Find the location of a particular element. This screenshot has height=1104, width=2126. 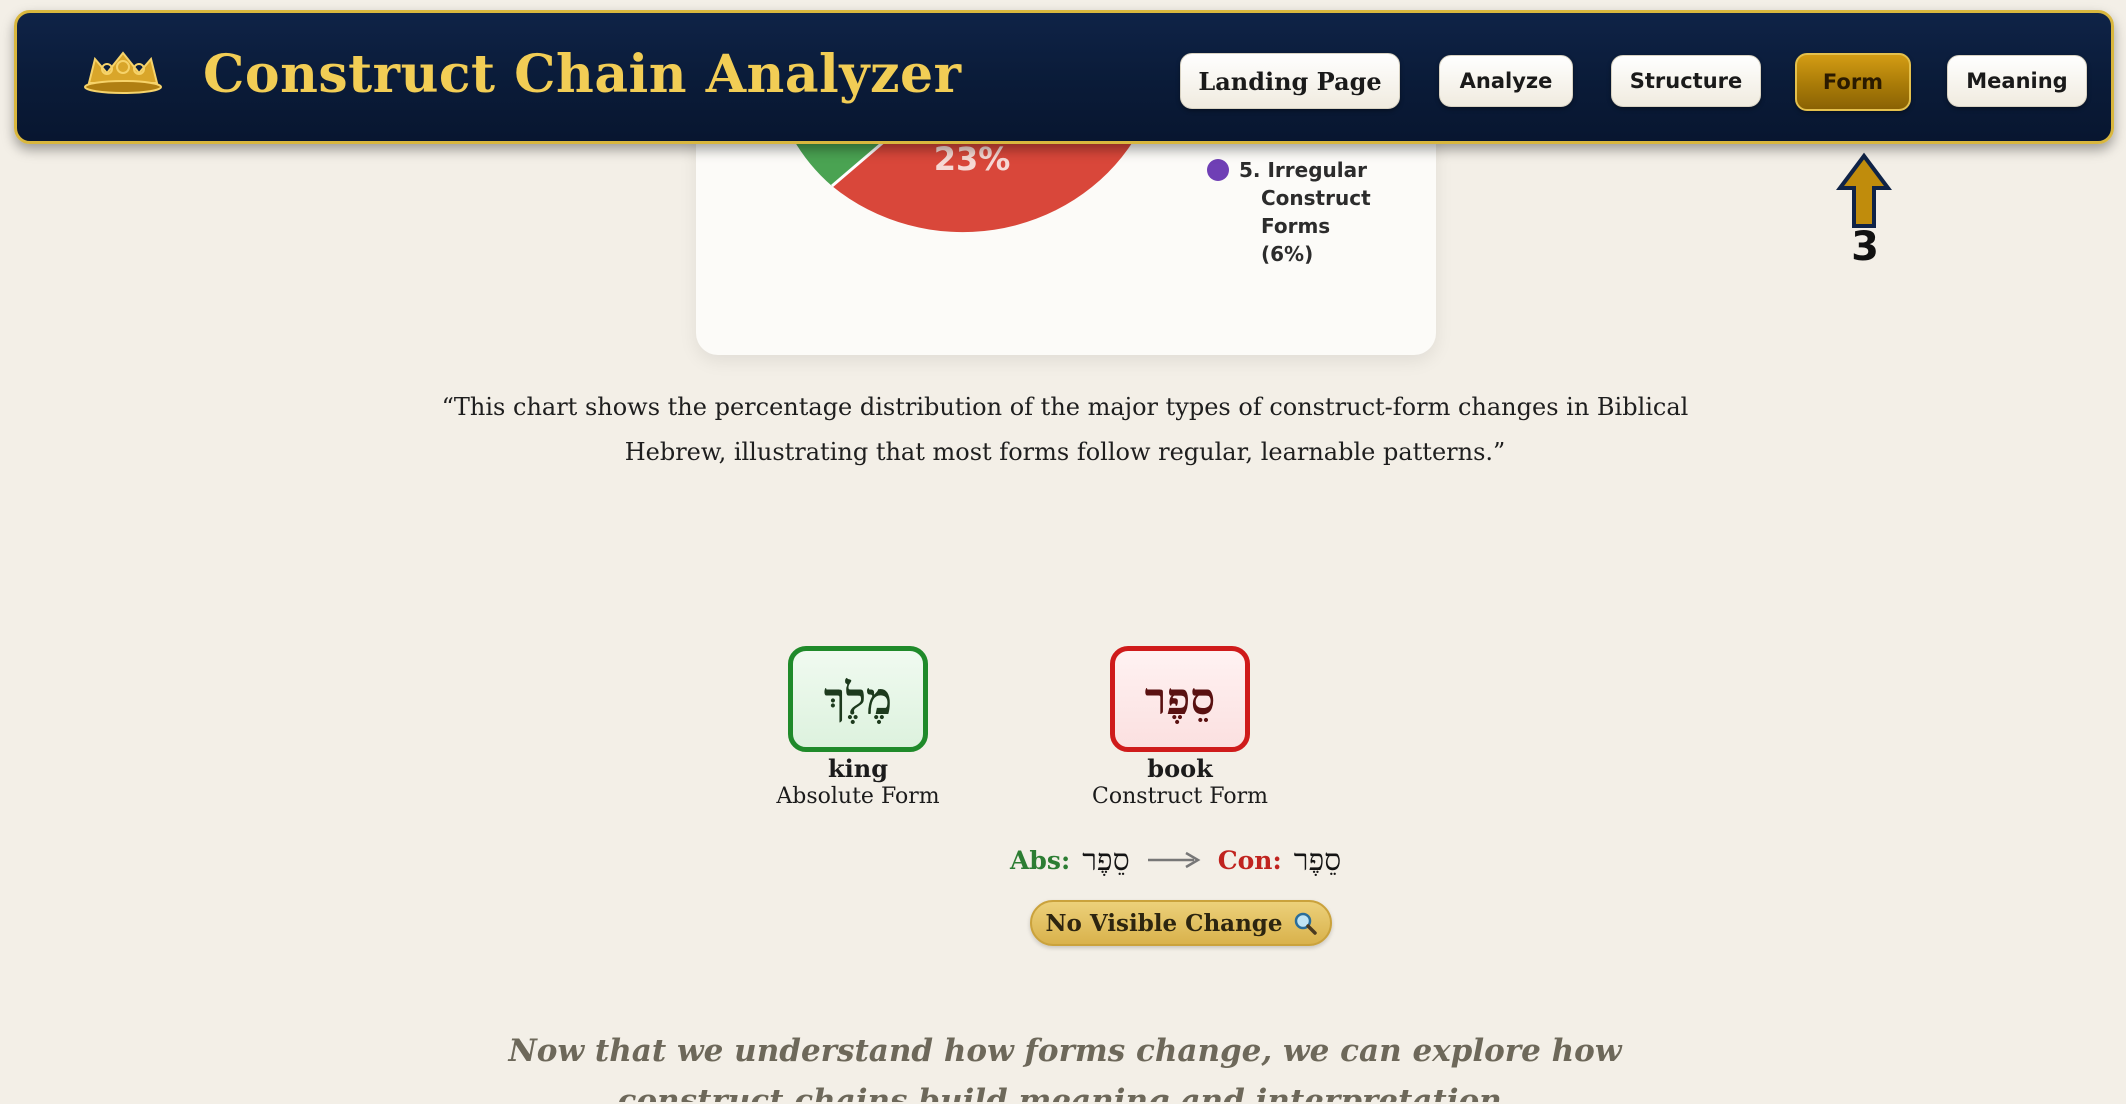

nav-meaning-button: Meaning is located at coordinates (2017, 81).